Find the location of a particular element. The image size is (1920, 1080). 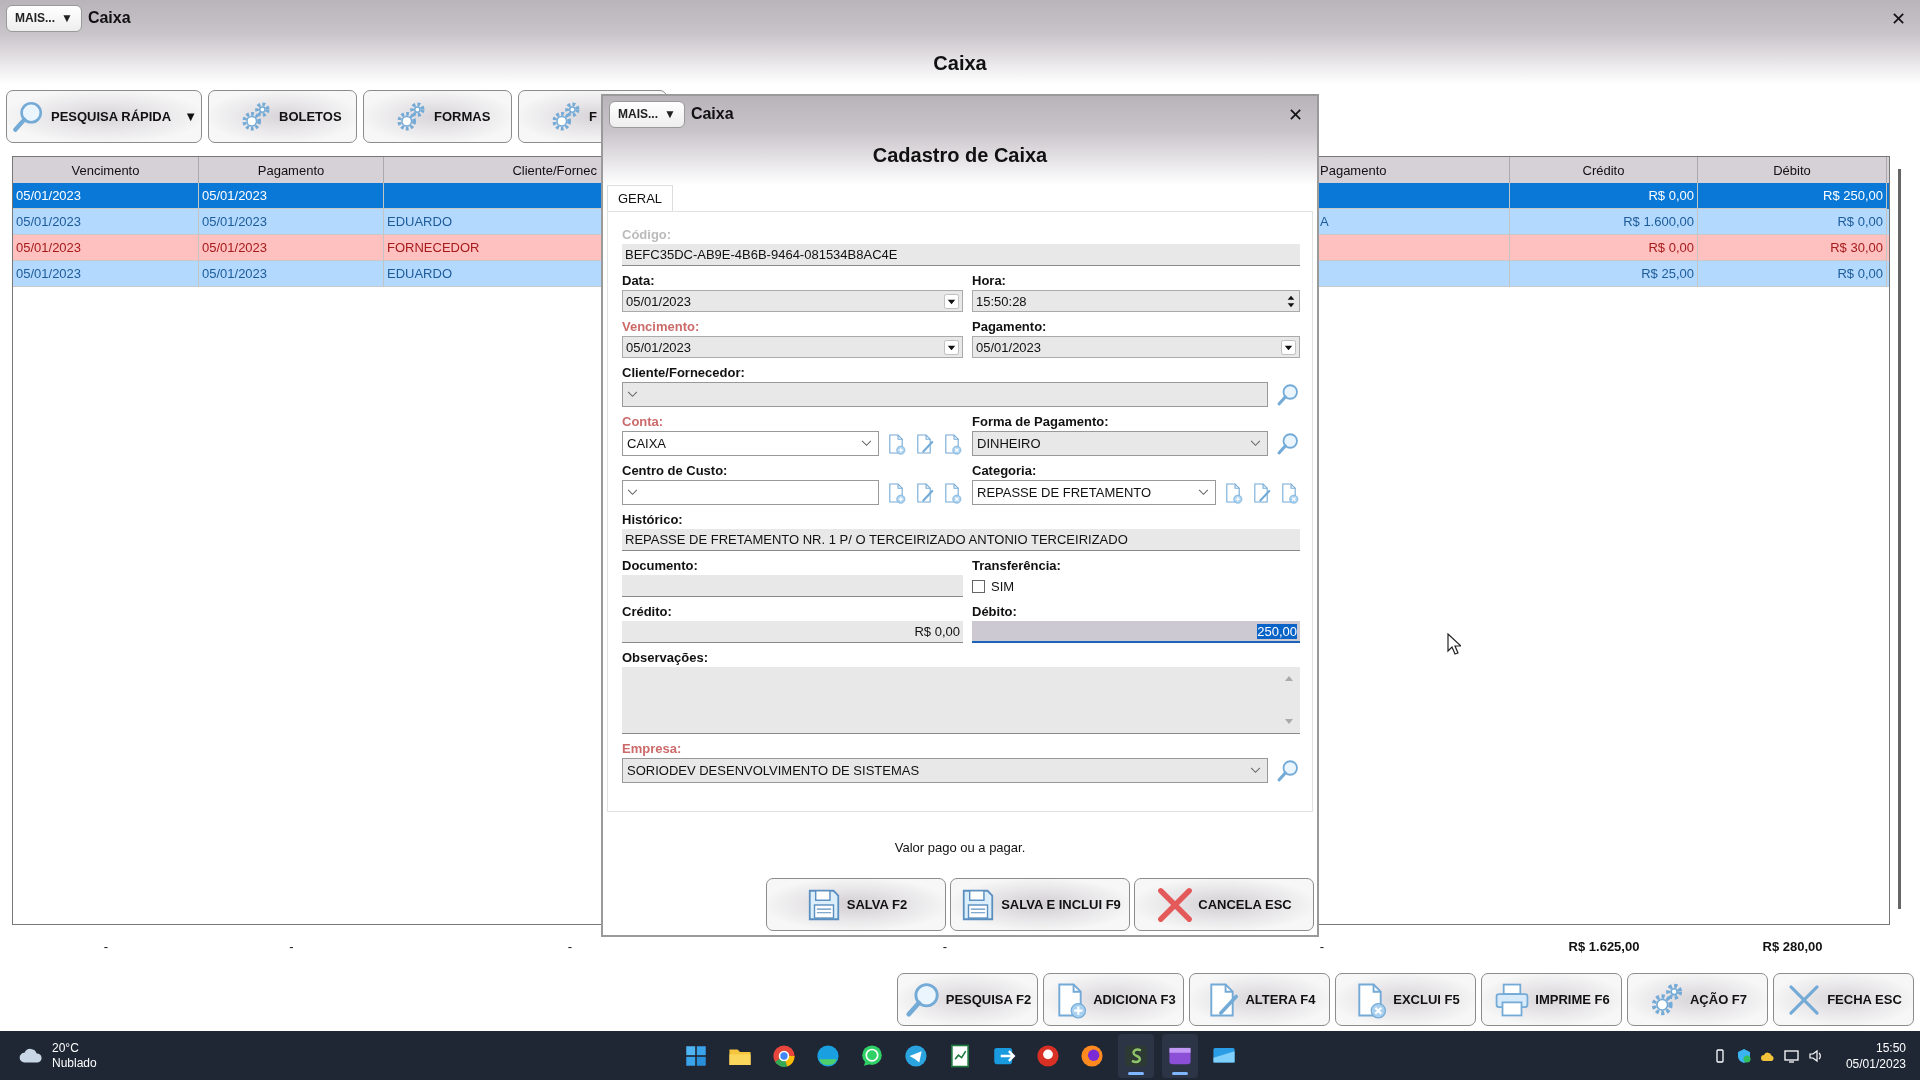

field-label: Data: is located at coordinates (639, 281).